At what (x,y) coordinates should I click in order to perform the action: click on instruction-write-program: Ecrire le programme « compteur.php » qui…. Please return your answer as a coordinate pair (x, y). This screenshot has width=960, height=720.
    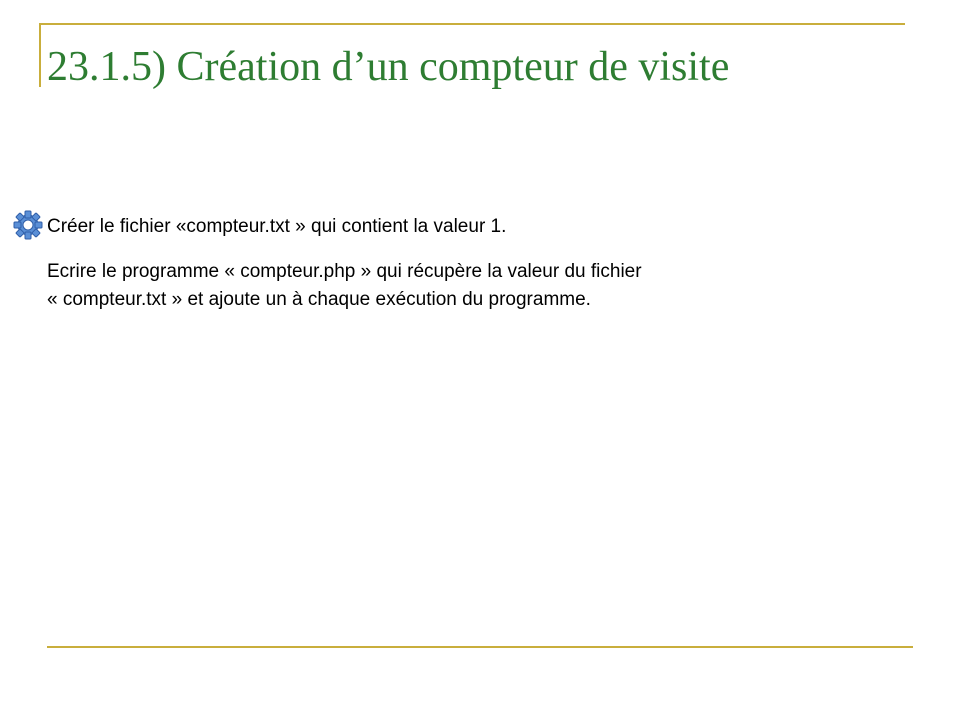
    Looking at the image, I should click on (457, 286).